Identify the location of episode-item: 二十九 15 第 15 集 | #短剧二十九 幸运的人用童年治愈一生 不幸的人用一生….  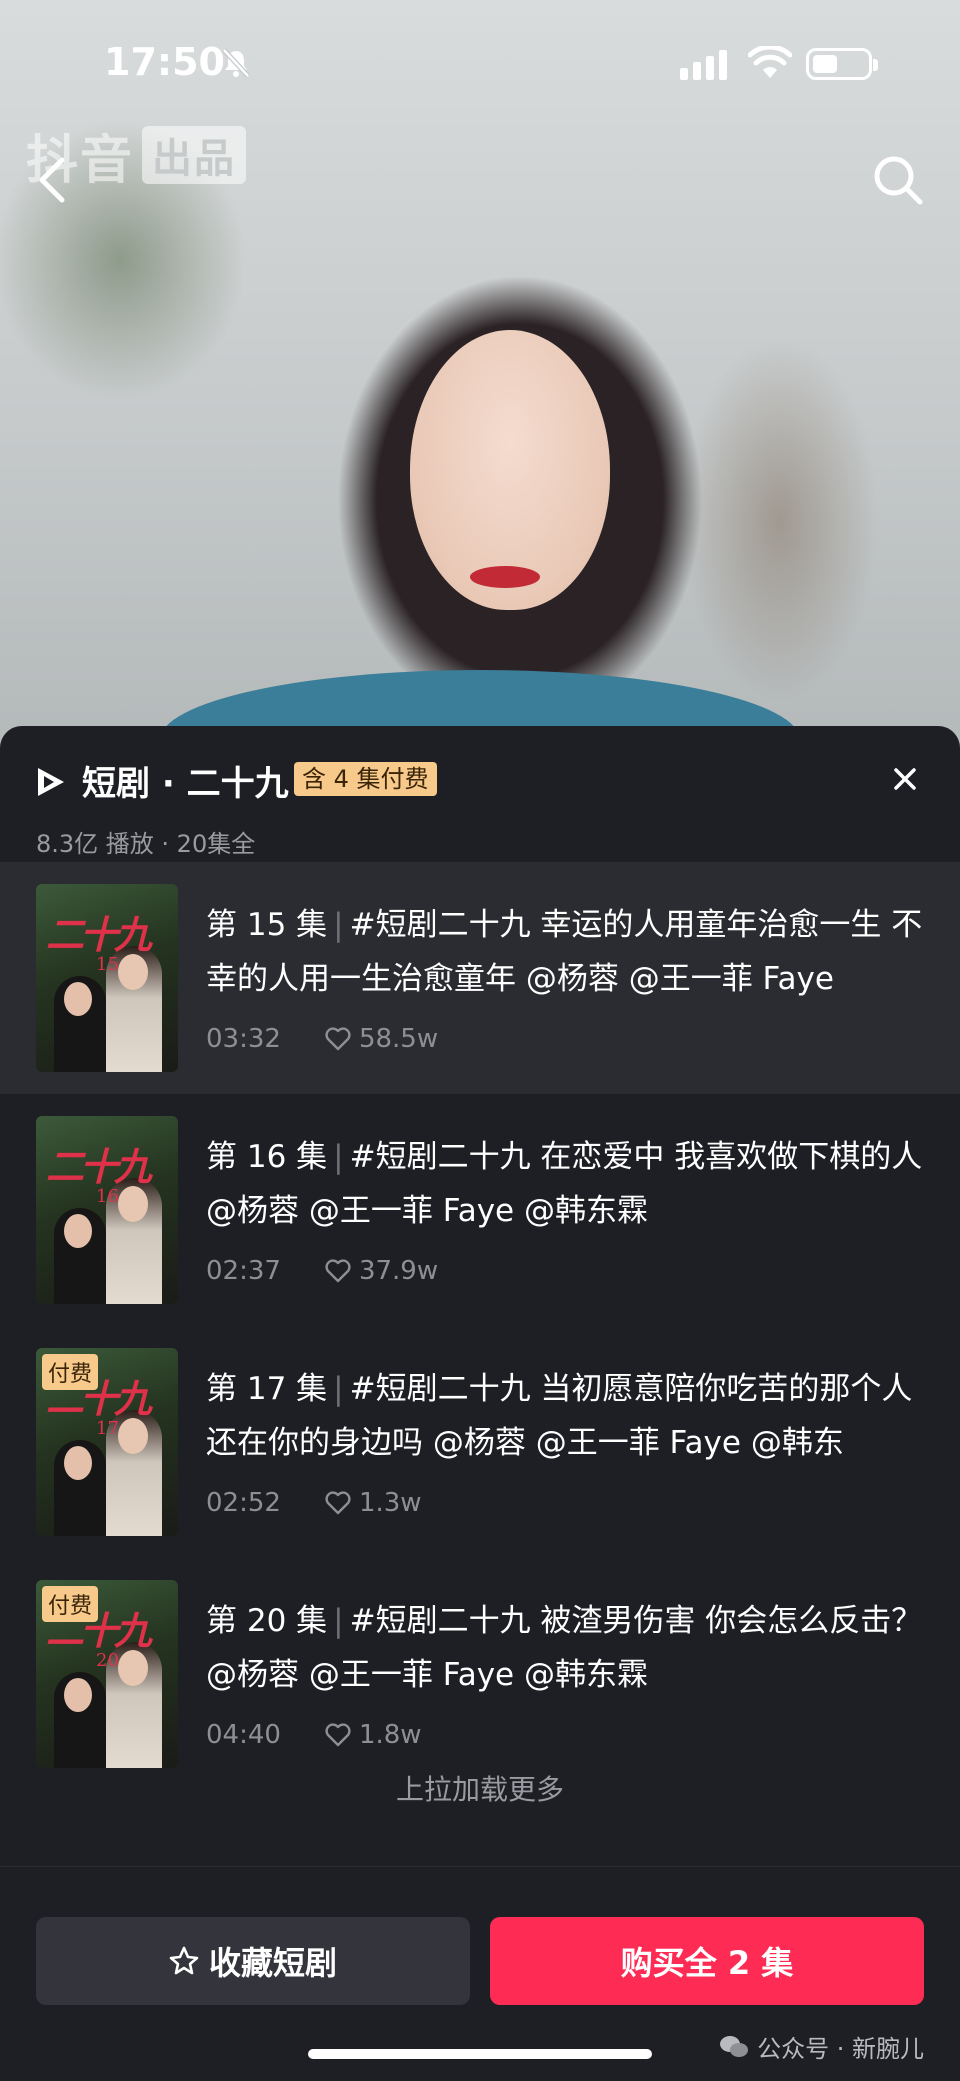
(480, 978).